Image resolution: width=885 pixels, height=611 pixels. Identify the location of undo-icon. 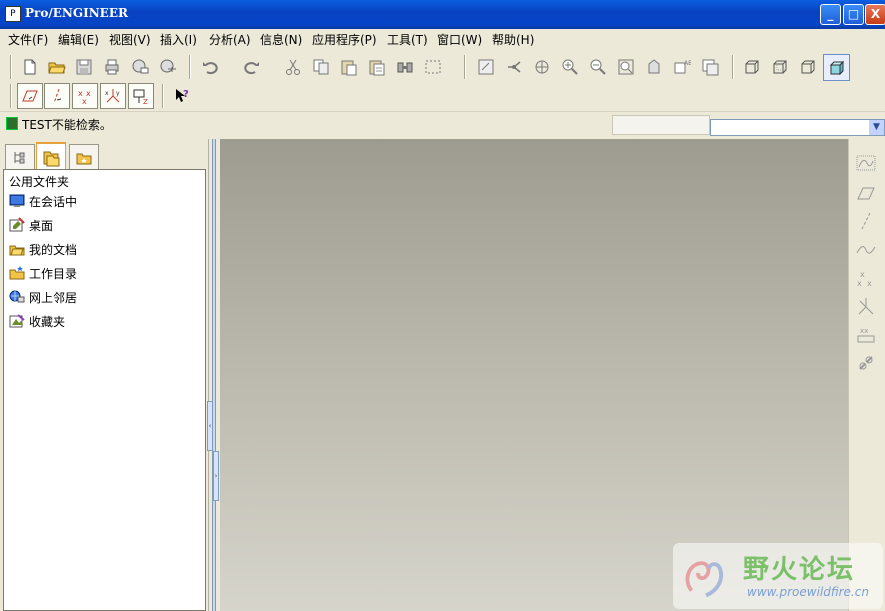
(210, 67).